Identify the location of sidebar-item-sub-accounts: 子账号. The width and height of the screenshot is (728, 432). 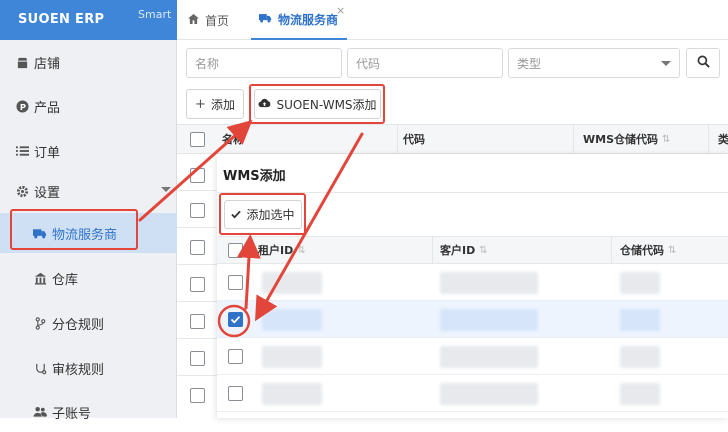
(88, 412).